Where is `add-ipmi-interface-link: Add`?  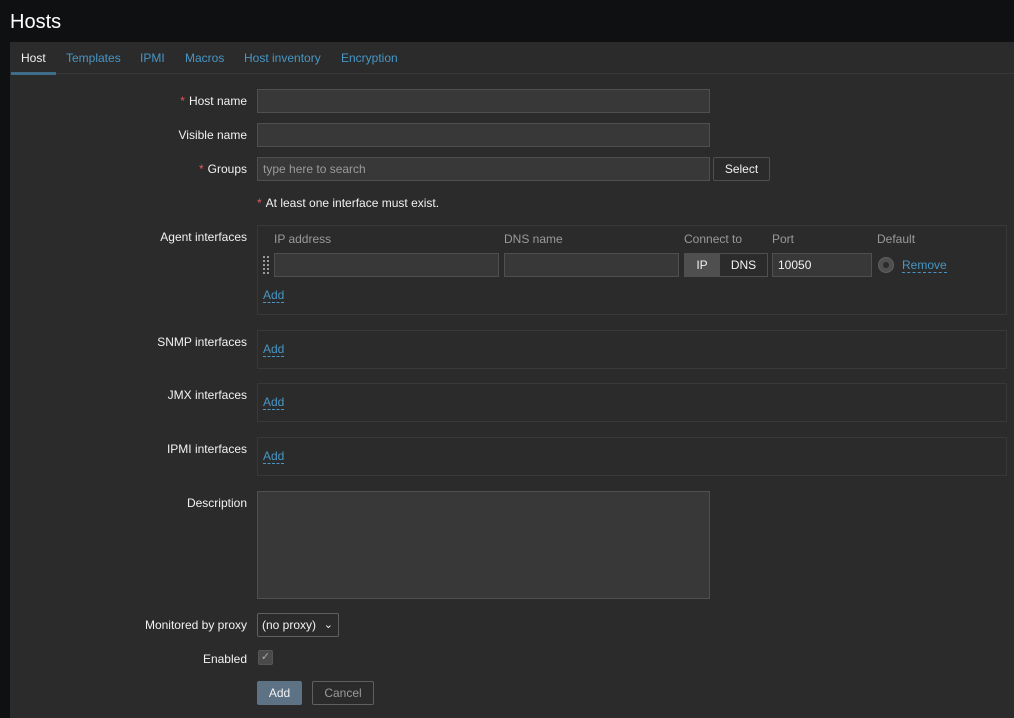 add-ipmi-interface-link: Add is located at coordinates (274, 457).